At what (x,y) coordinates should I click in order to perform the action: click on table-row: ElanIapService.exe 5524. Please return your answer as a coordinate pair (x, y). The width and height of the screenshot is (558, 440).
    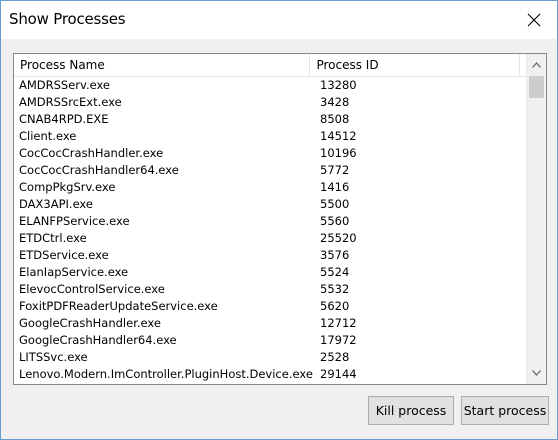
    Looking at the image, I should click on (270, 272).